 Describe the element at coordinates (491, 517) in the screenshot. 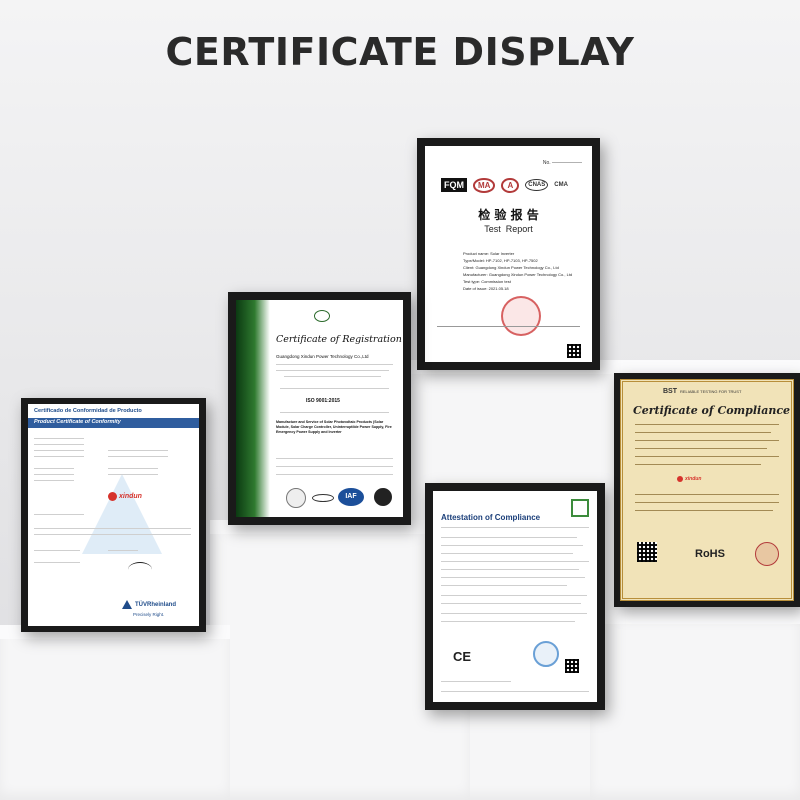

I see `attestation-title: Attestation of Compliance` at that location.